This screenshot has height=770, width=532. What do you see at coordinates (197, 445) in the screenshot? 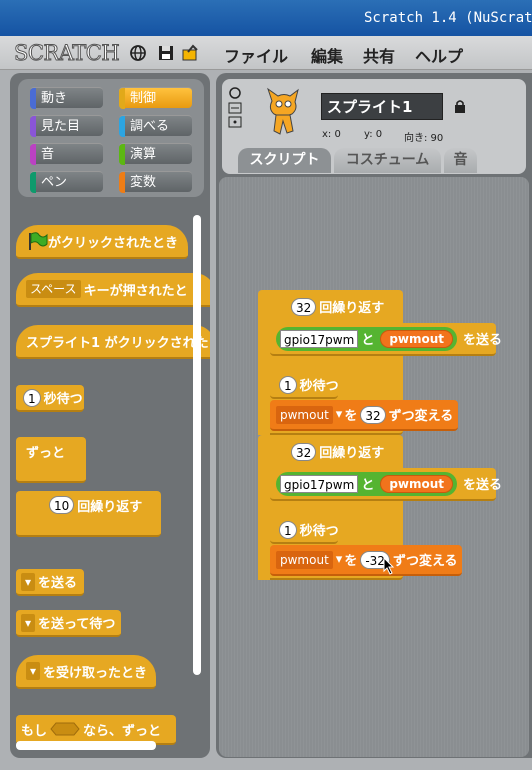
I see `palette-vertical-scrollbar` at bounding box center [197, 445].